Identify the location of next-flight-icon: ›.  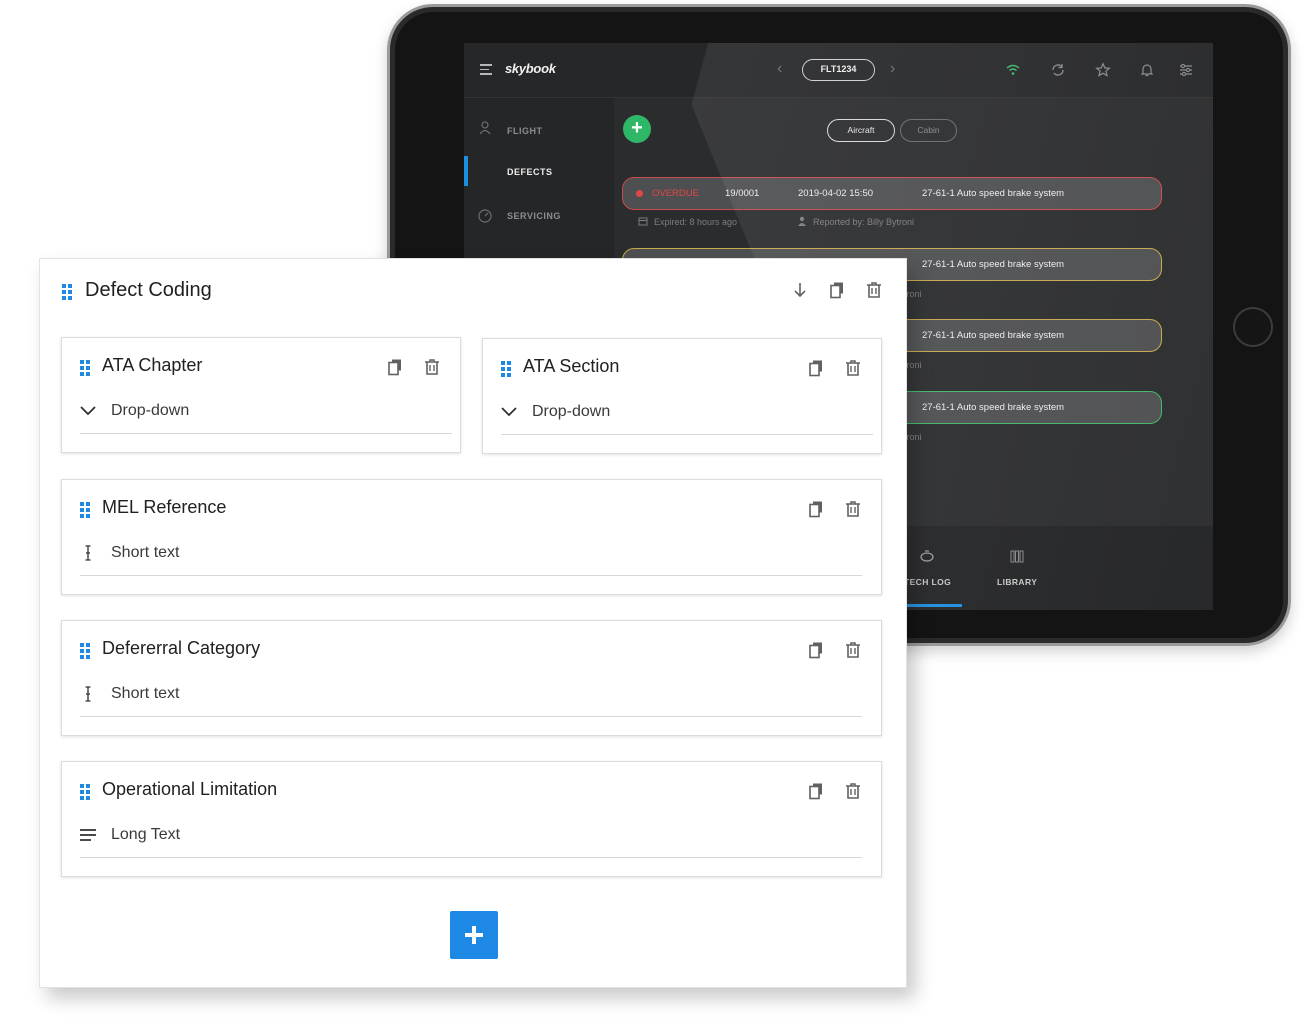
(892, 69).